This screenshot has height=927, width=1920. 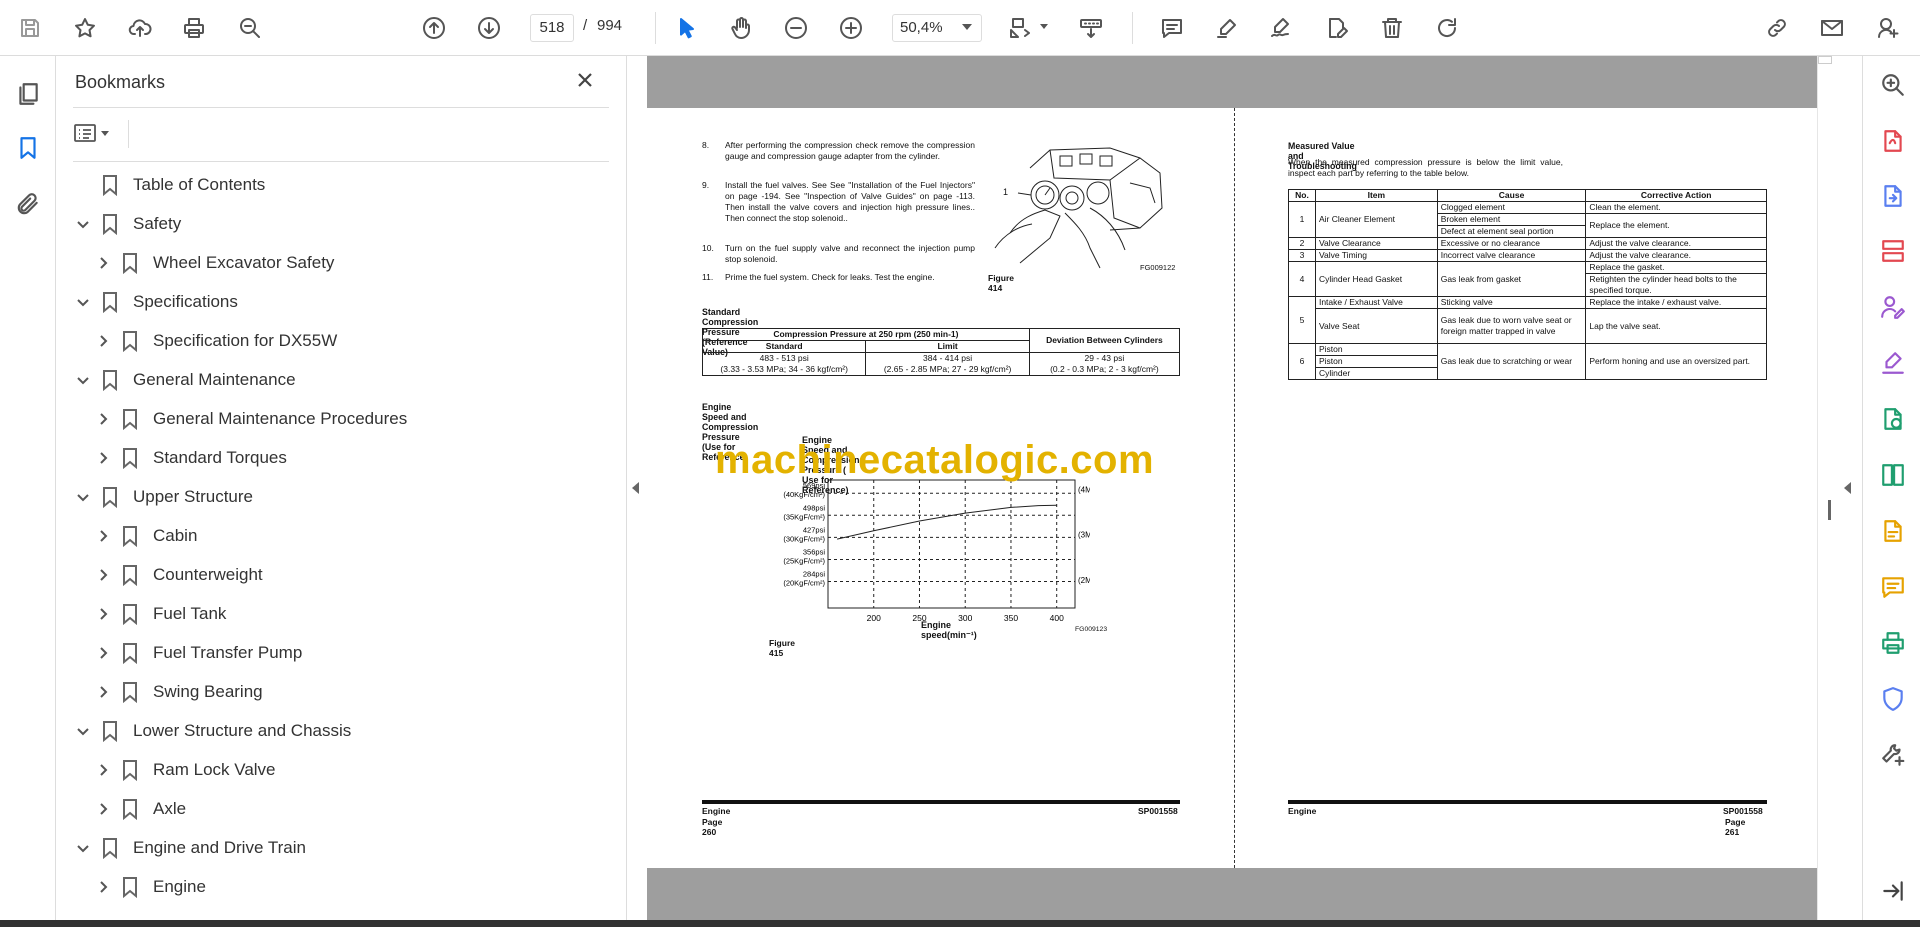 What do you see at coordinates (178, 575) in the screenshot?
I see `bookmark-item: Counterweight` at bounding box center [178, 575].